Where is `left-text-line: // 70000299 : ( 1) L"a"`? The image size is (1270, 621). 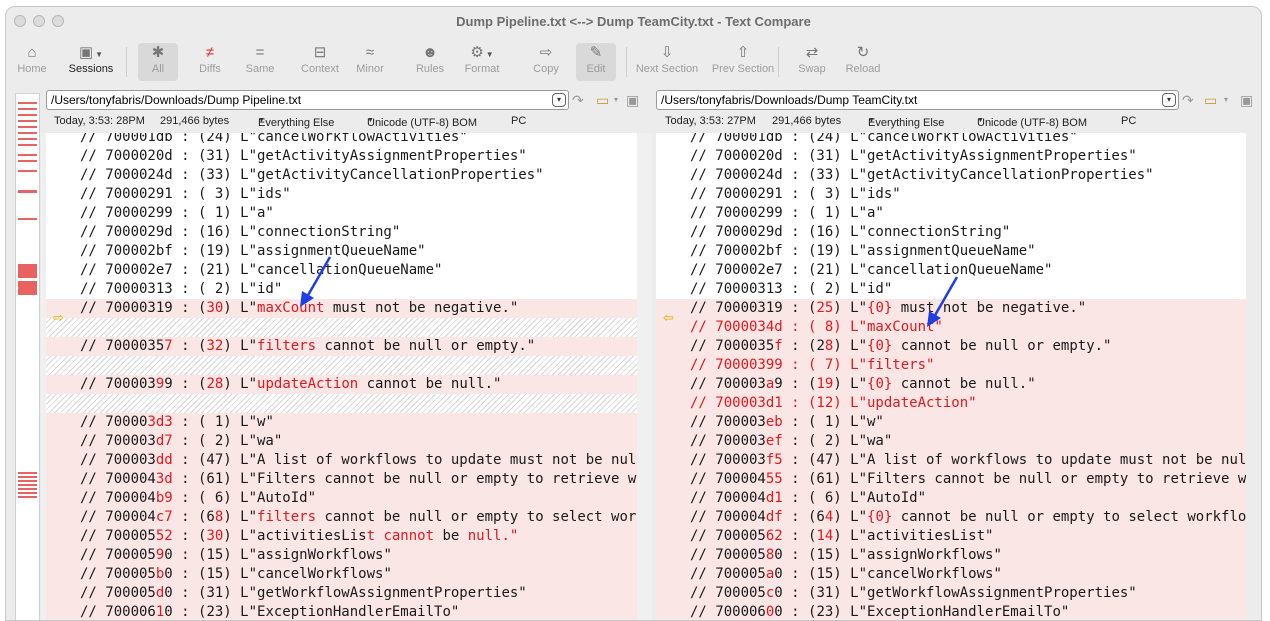
left-text-line: // 70000299 : ( 1) L"a" is located at coordinates (341, 213).